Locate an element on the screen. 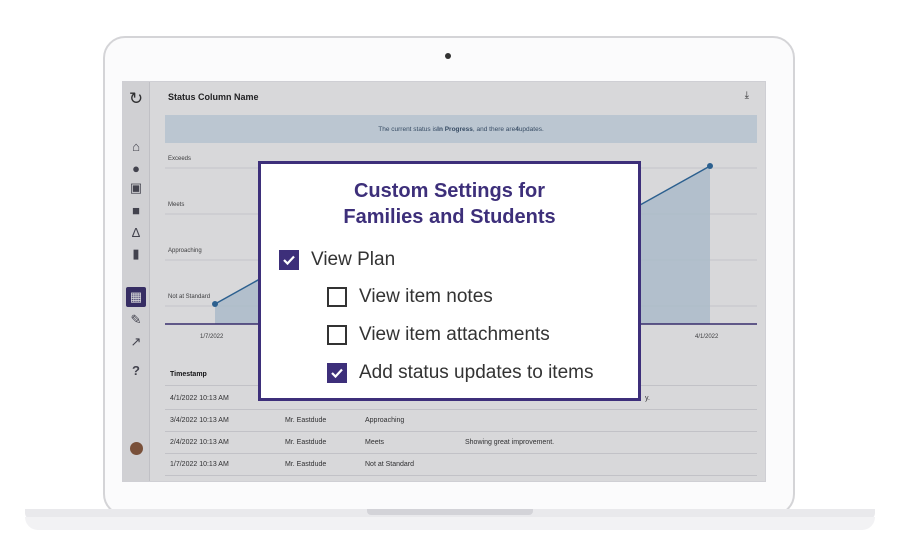  option-add-status-updates-to-items: Add status updates to items is located at coordinates (460, 373).